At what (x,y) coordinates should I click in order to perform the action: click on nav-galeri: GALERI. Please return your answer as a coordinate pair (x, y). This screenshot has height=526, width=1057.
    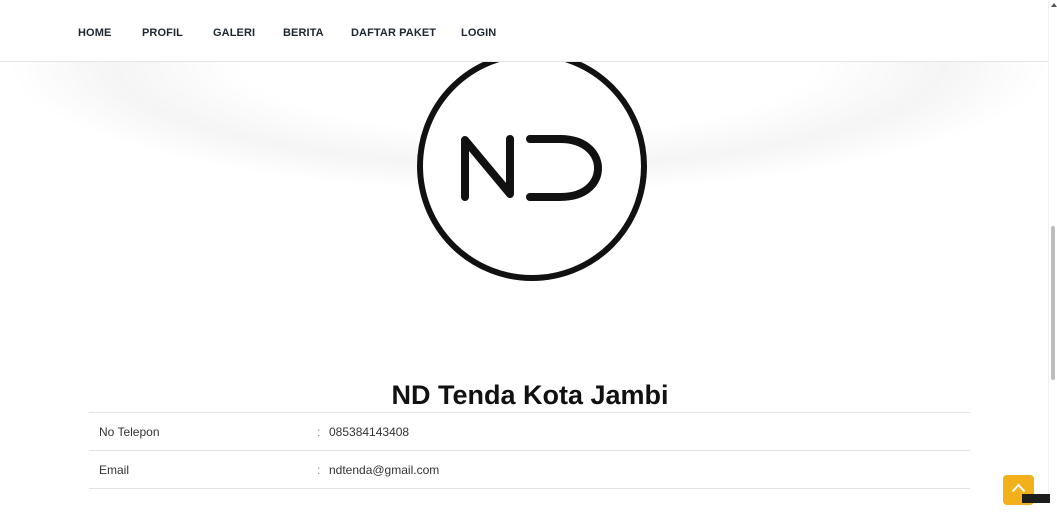
    Looking at the image, I should click on (234, 33).